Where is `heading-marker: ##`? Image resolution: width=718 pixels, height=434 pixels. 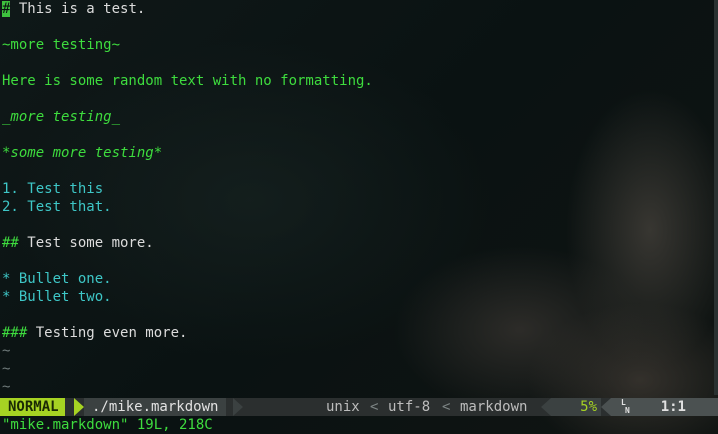 heading-marker: ## is located at coordinates (10, 243).